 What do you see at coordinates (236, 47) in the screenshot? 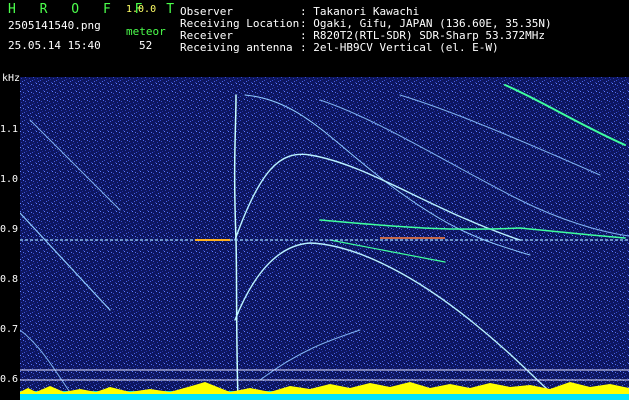
I see `info-key-antenna: Receiving antenna` at bounding box center [236, 47].